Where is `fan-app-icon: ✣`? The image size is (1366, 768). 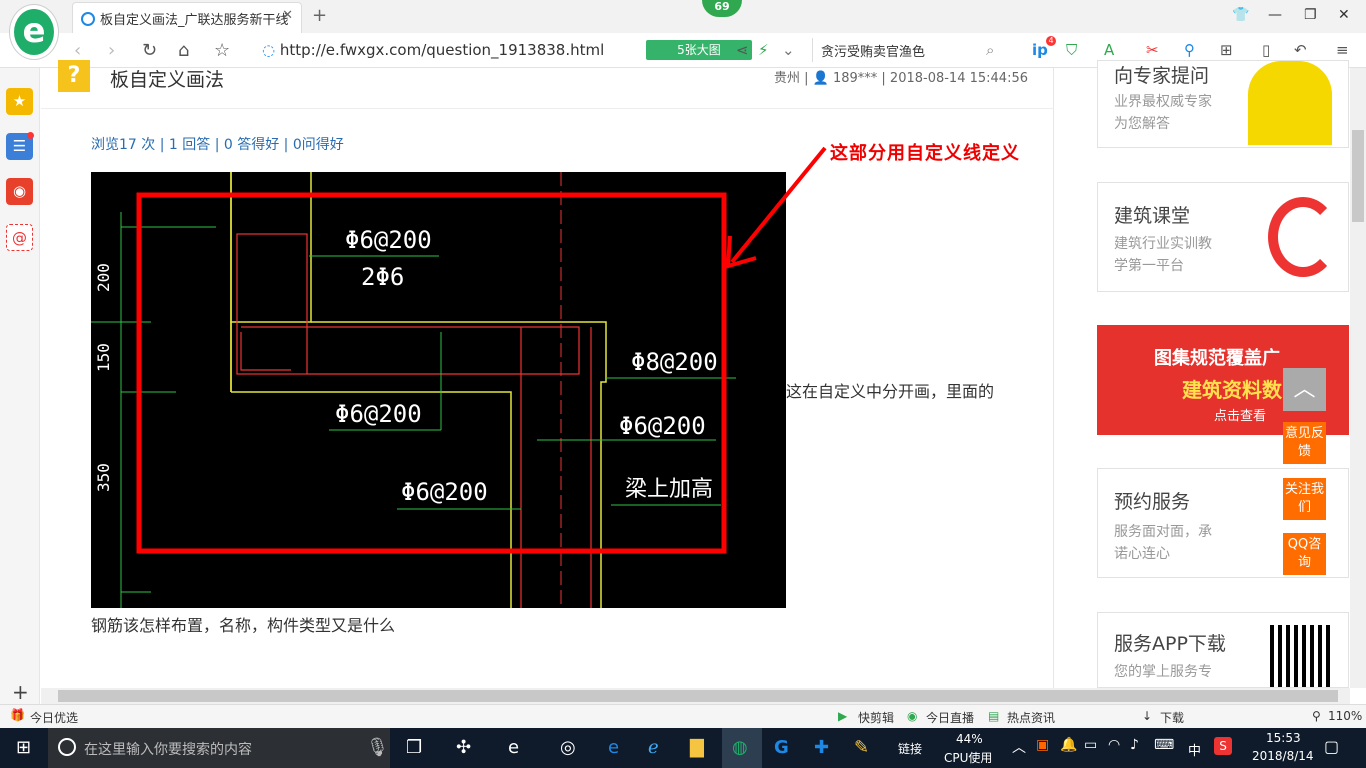
fan-app-icon: ✣ is located at coordinates (463, 747).